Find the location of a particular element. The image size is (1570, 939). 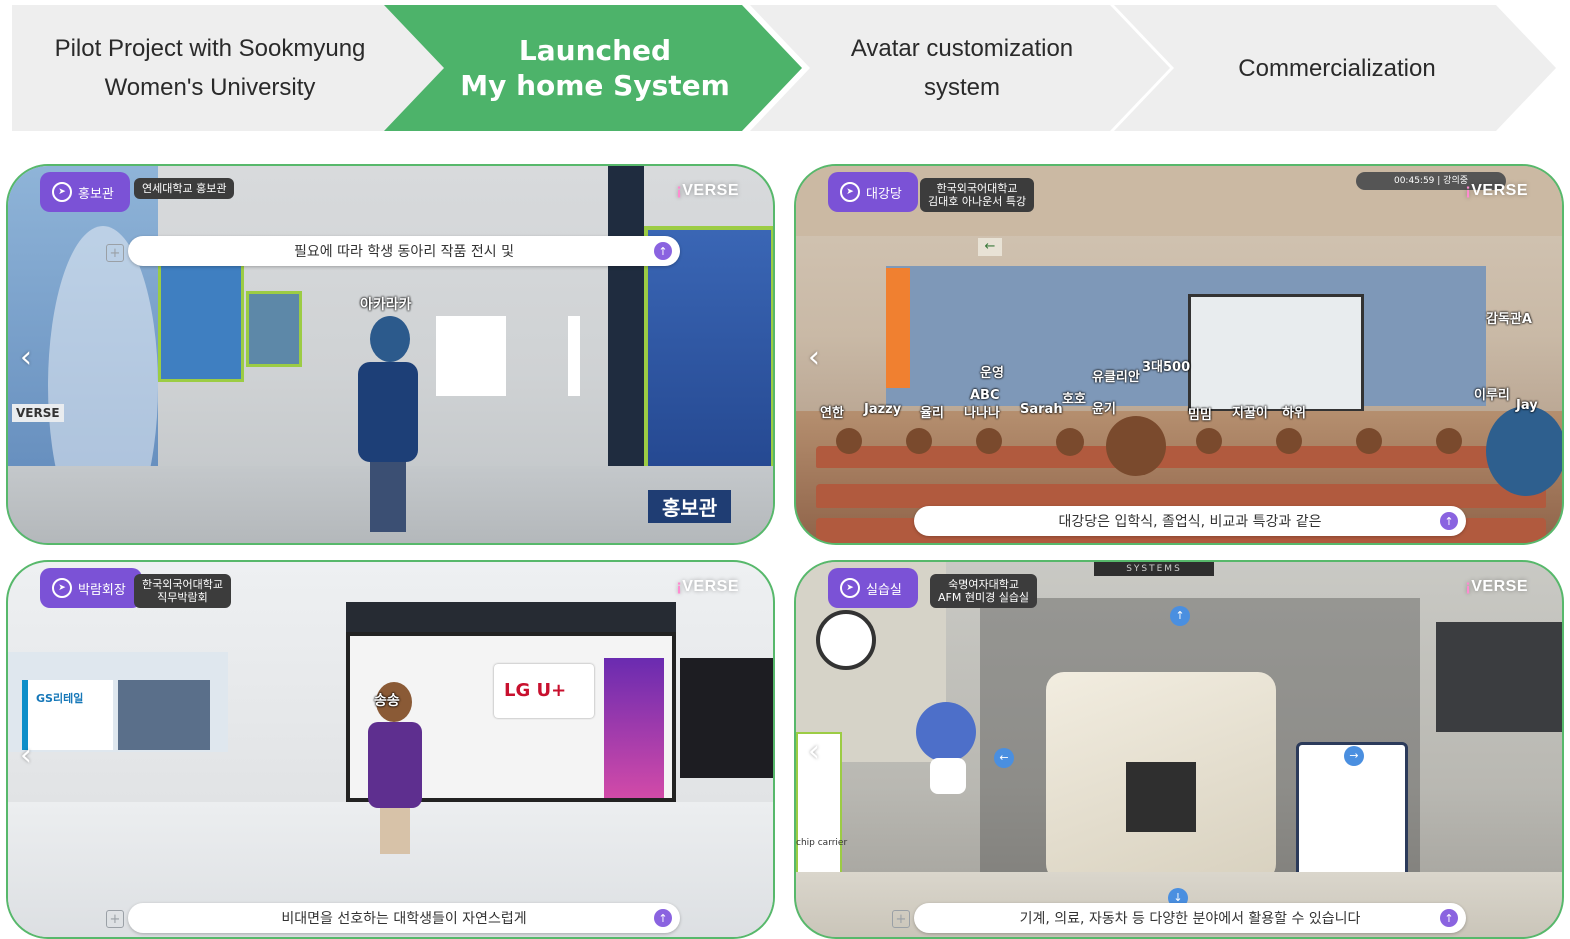

mascot-head is located at coordinates (946, 732).